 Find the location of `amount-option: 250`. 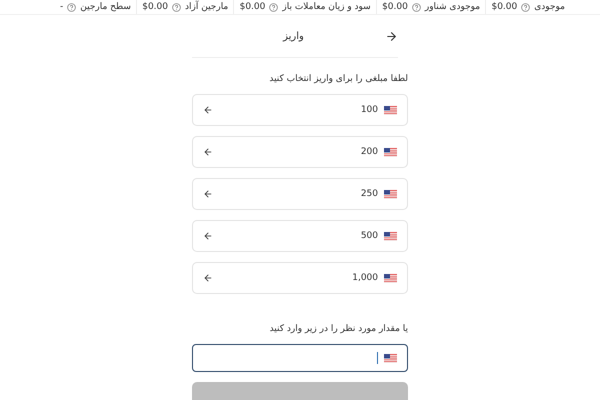

amount-option: 250 is located at coordinates (300, 194).